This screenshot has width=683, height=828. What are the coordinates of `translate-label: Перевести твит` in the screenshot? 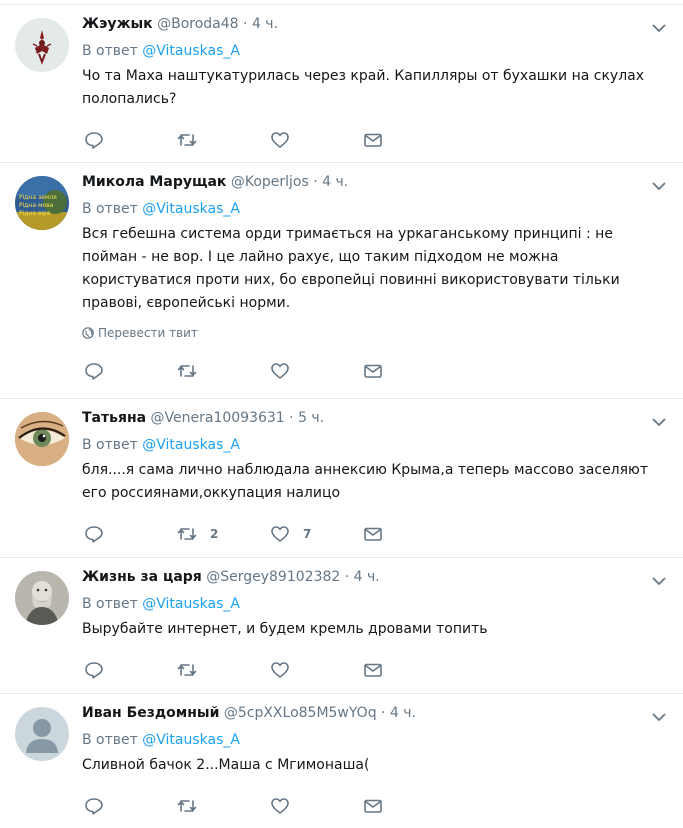 It's located at (148, 333).